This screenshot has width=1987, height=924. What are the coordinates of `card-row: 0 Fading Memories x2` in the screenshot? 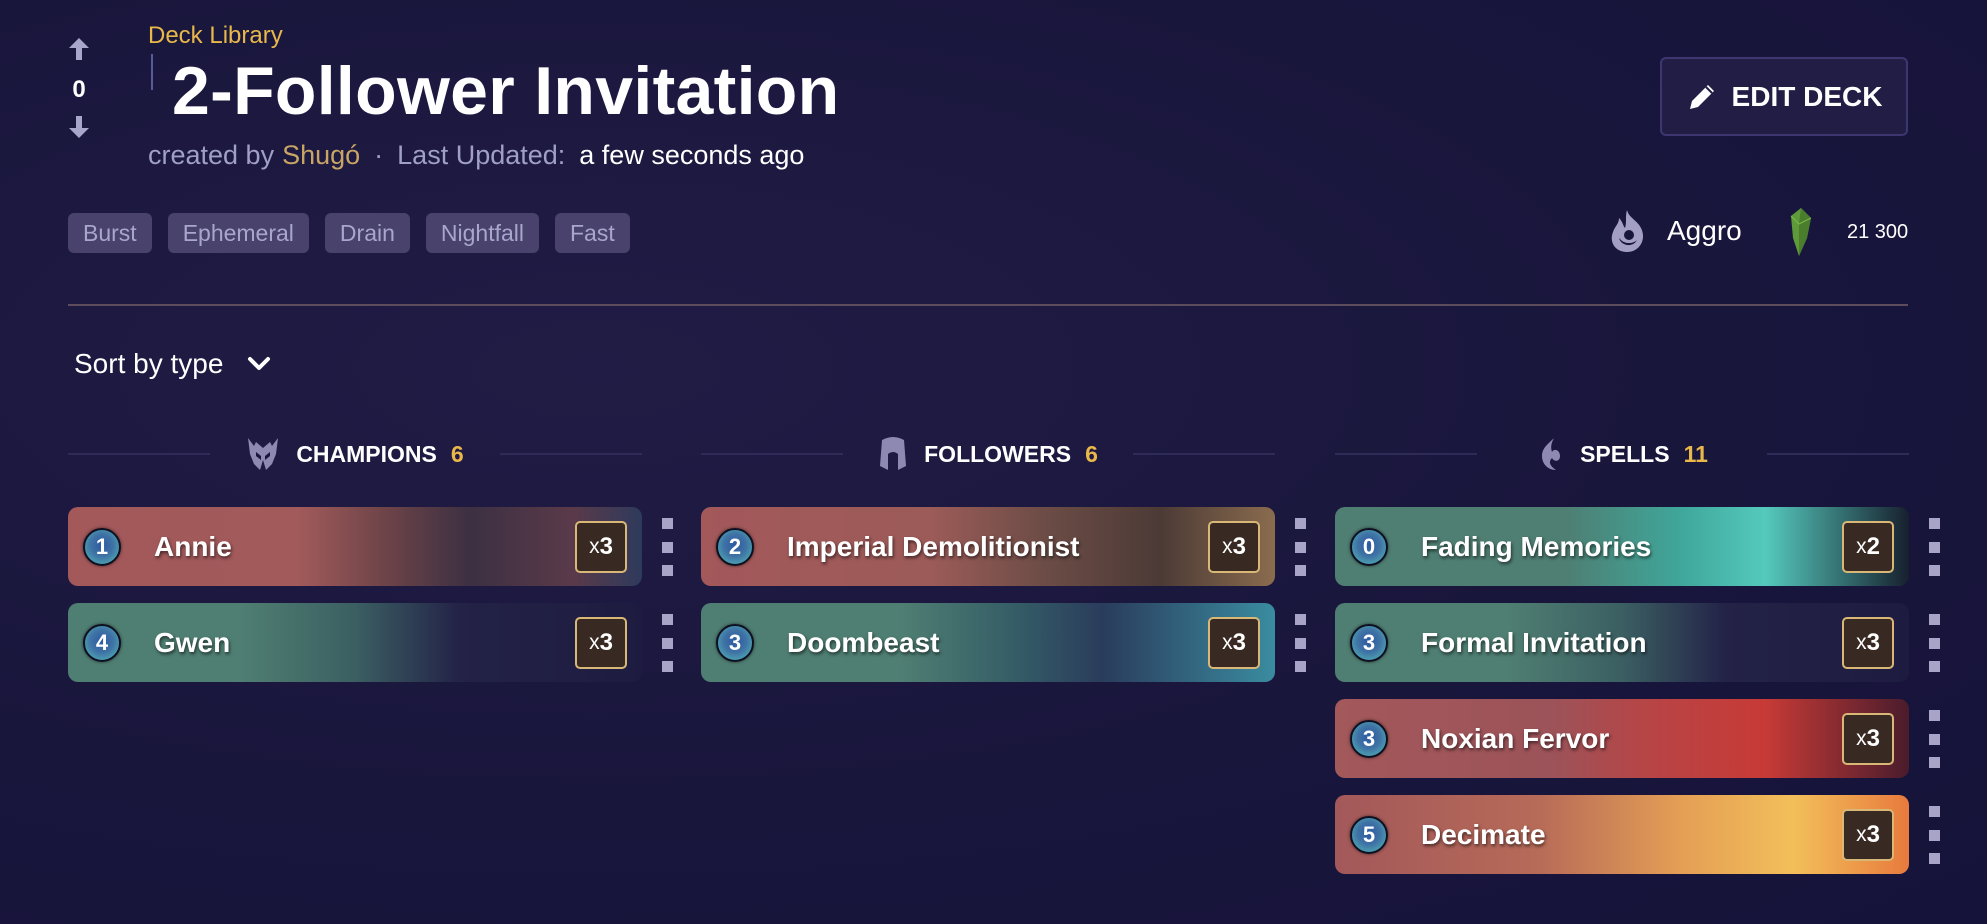 It's located at (1637, 546).